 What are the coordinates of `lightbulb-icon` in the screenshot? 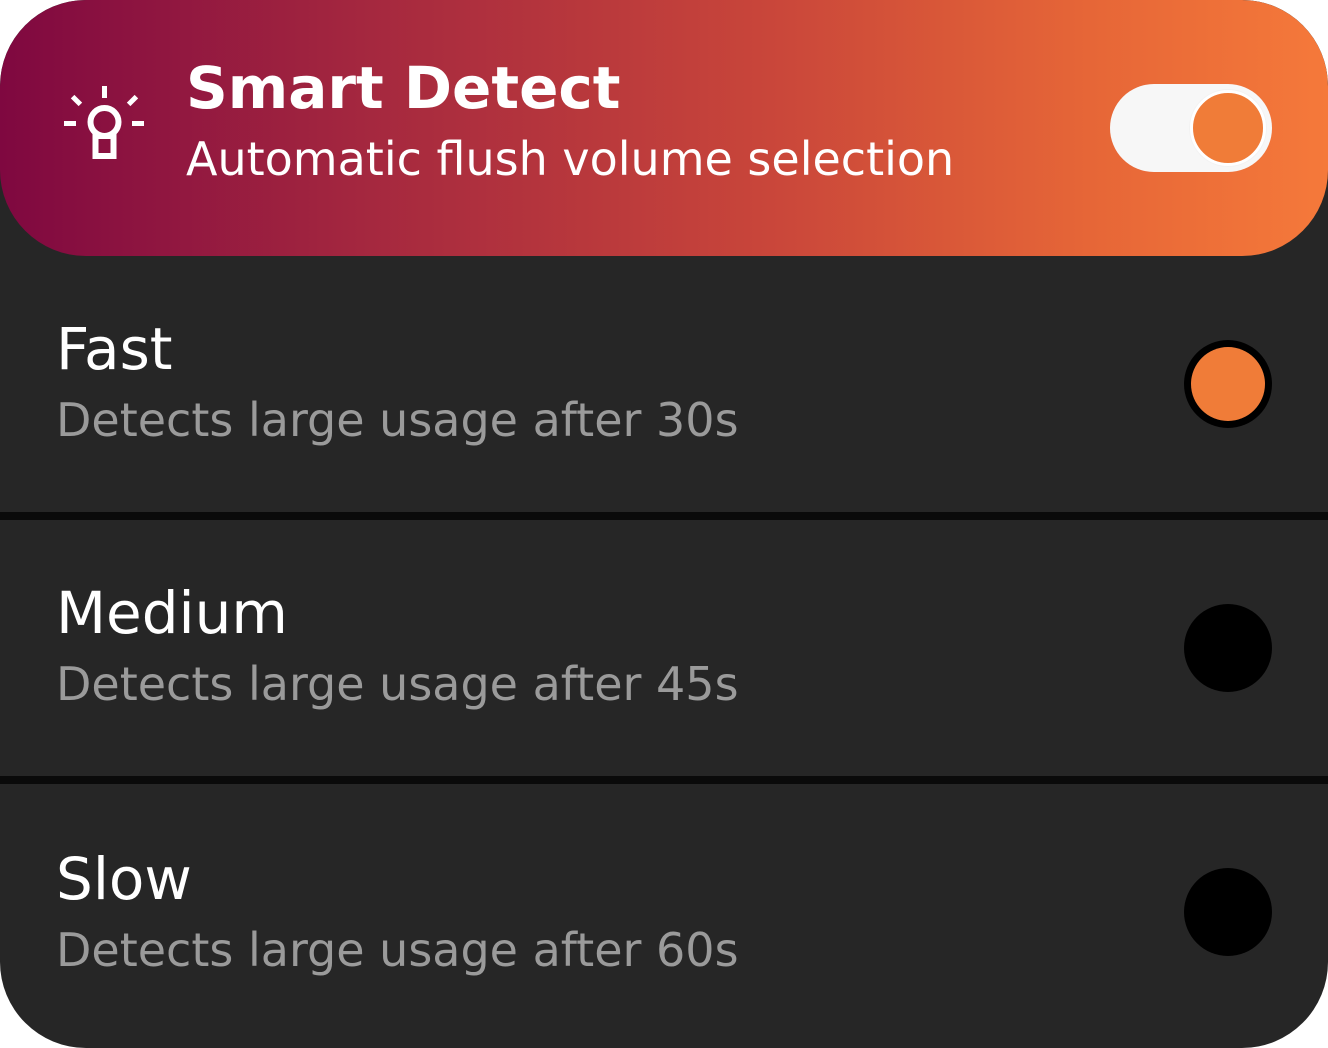 It's located at (104, 122).